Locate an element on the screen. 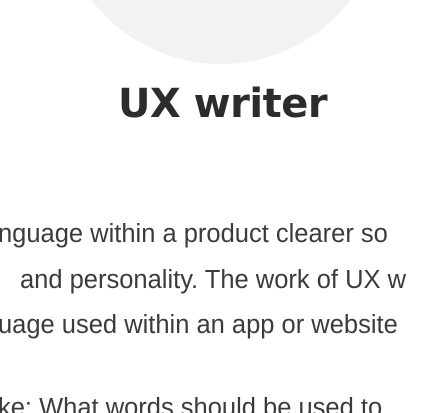 The height and width of the screenshot is (413, 445). description-line-1: nguage within a product clearer so is located at coordinates (194, 234).